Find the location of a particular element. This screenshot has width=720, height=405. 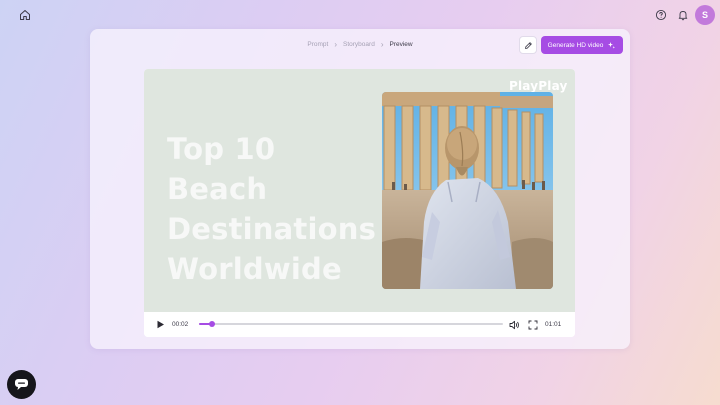

breadcrumb-item-prompt: Prompt is located at coordinates (317, 44).